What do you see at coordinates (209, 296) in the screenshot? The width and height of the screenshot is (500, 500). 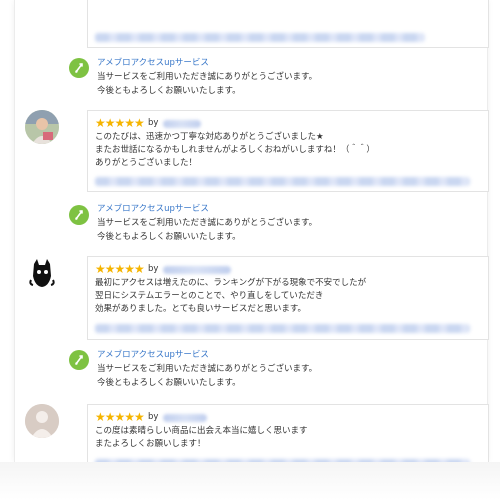 I see `review-text-line: 翌日にシステムエラーとのことで、やり直しをしていただき` at bounding box center [209, 296].